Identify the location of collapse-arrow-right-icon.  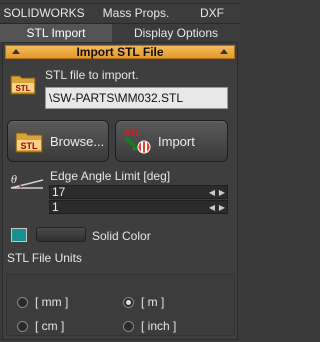
(224, 51).